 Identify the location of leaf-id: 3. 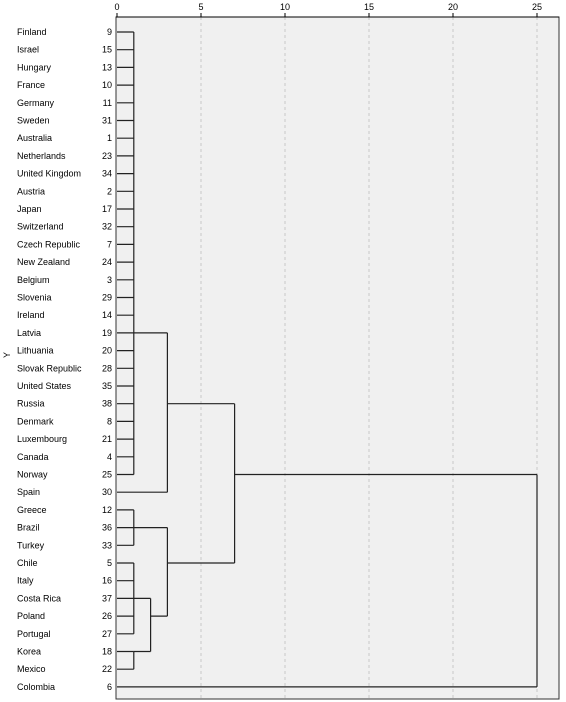
(109, 280).